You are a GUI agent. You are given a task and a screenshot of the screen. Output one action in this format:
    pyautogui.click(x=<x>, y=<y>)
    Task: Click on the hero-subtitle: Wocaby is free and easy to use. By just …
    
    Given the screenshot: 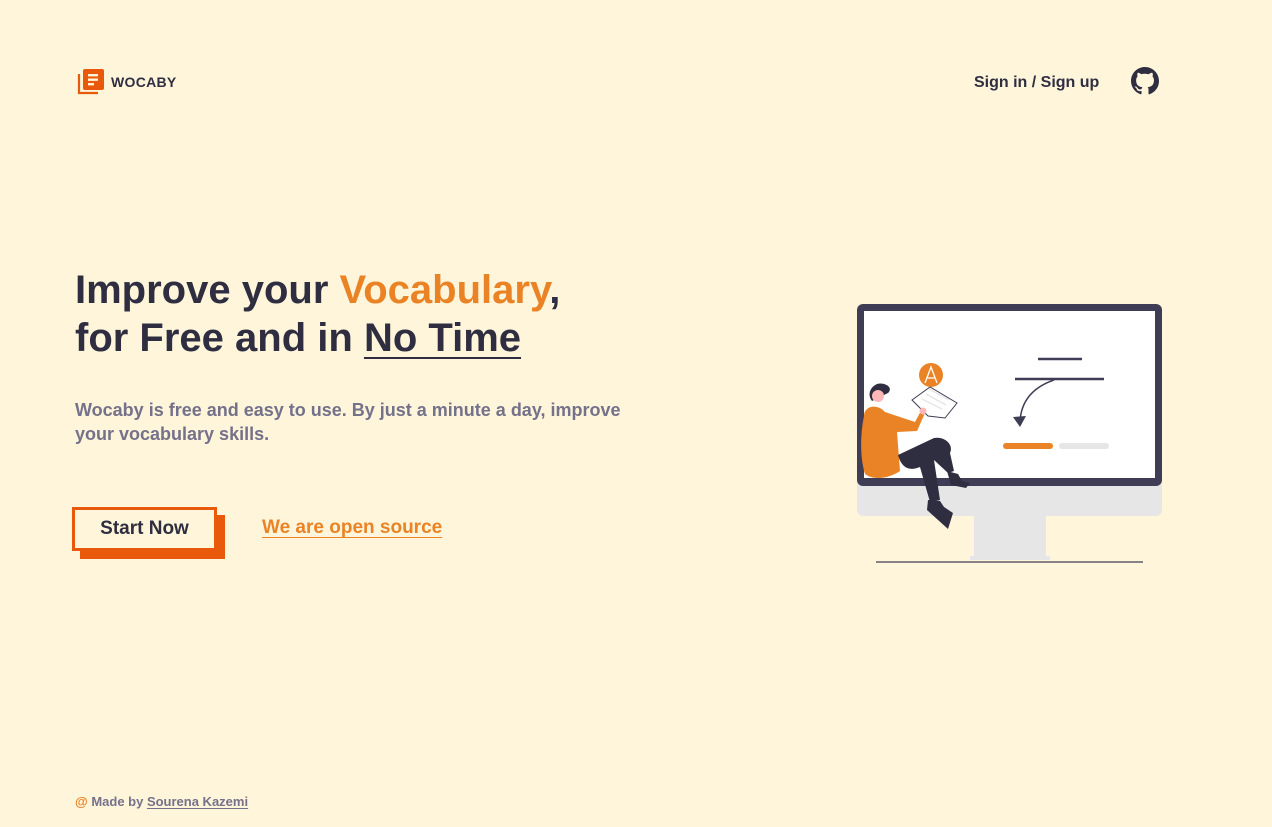 What is the action you would take?
    pyautogui.click(x=348, y=422)
    